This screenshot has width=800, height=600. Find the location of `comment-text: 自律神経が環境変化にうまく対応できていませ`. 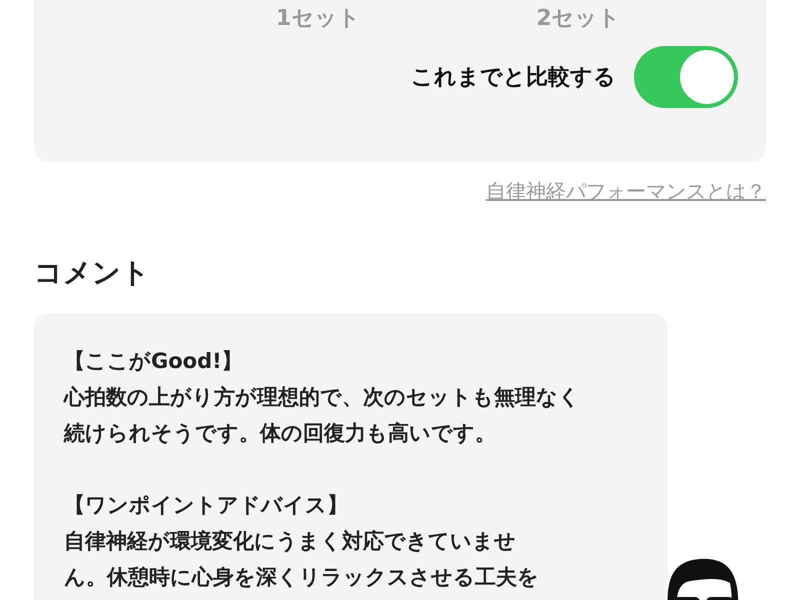

comment-text: 自律神経が環境変化にうまく対応できていませ is located at coordinates (290, 541).